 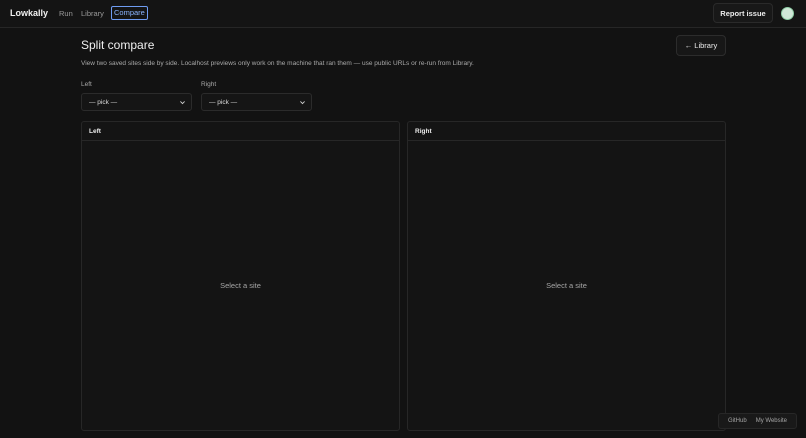 What do you see at coordinates (209, 84) in the screenshot?
I see `right-picker-label: Right` at bounding box center [209, 84].